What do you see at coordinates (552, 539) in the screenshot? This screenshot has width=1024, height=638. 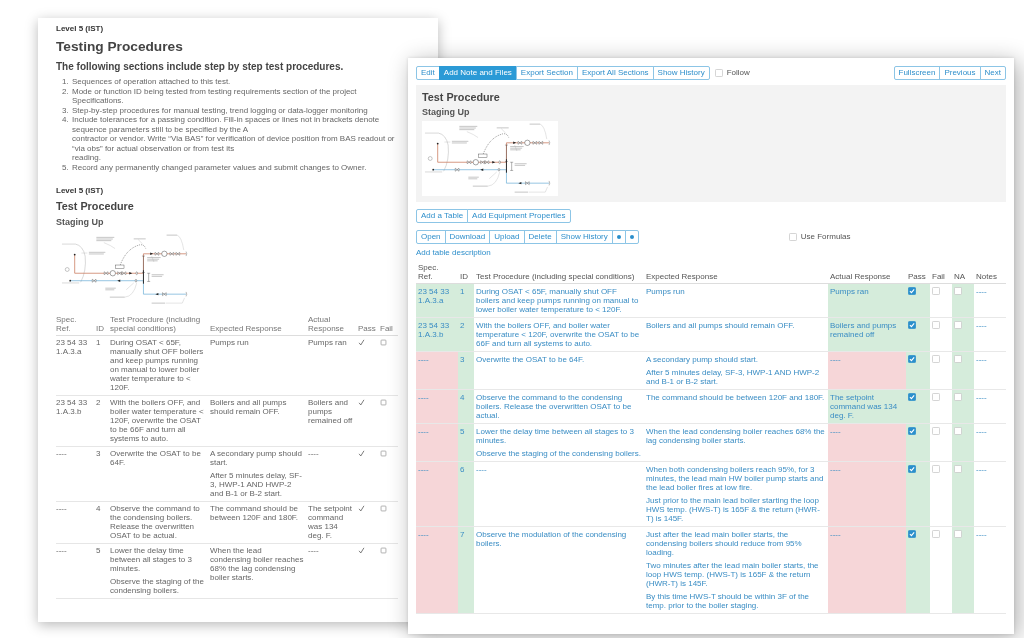 I see `cell-text: Observe the modulation of the condensing boilers.` at bounding box center [552, 539].